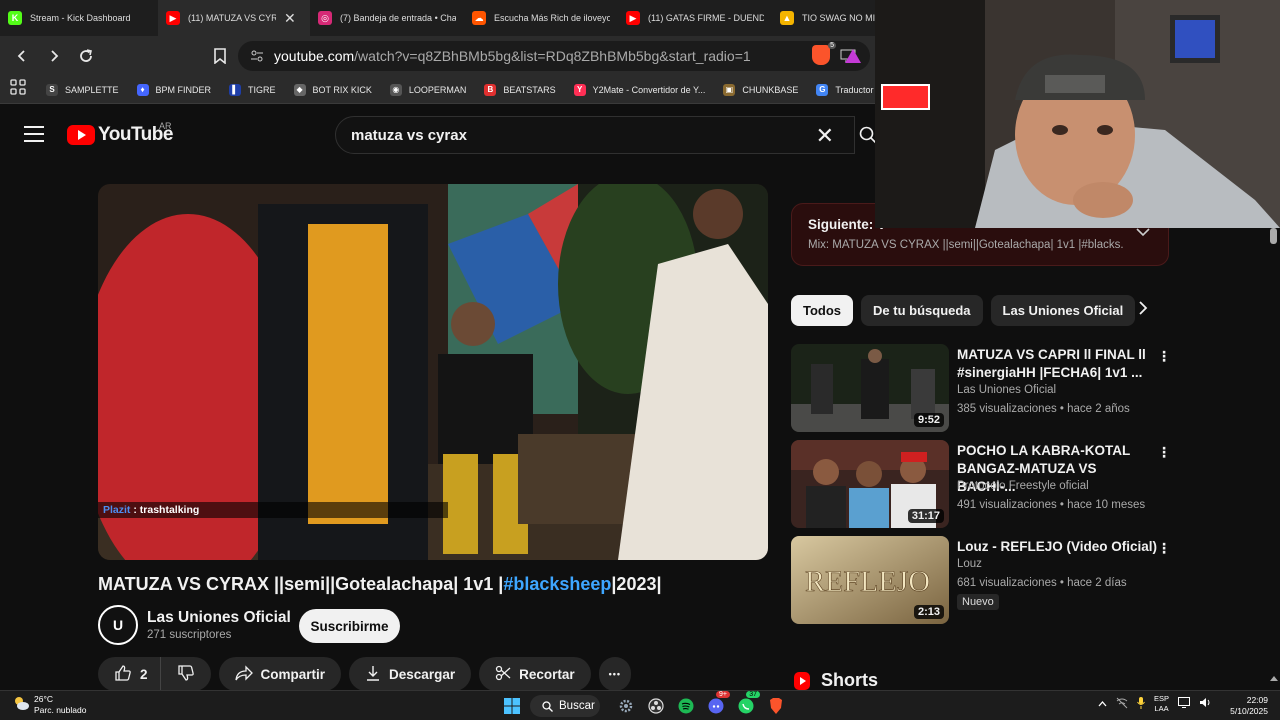  I want to click on tab-close-icon: ✕, so click(290, 18).